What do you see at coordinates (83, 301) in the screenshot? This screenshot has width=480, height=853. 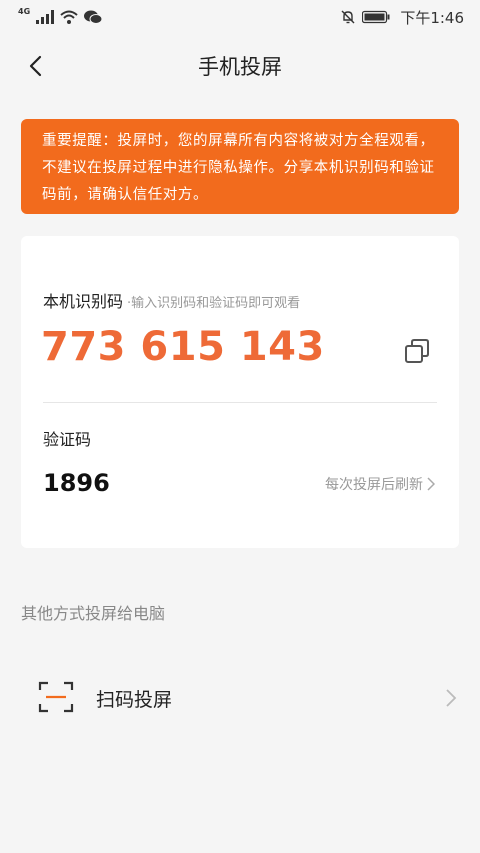 I see `device-id-label: 本机识别码` at bounding box center [83, 301].